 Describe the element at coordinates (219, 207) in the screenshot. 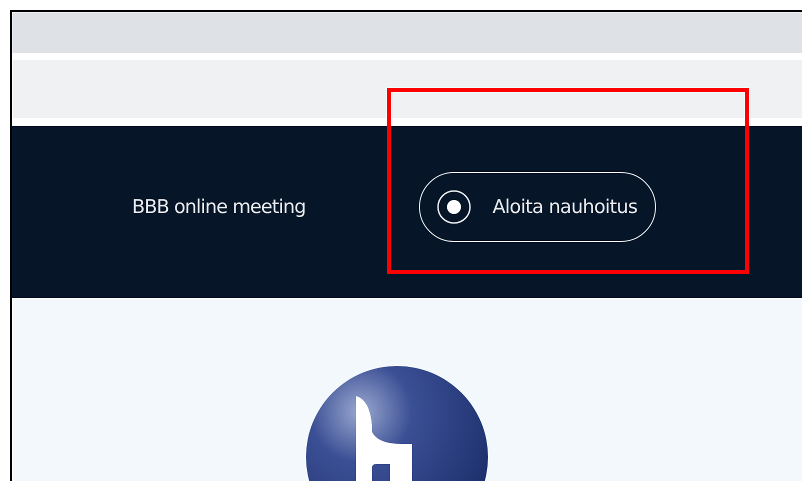

I see `meeting-title: BBB online meeting` at that location.